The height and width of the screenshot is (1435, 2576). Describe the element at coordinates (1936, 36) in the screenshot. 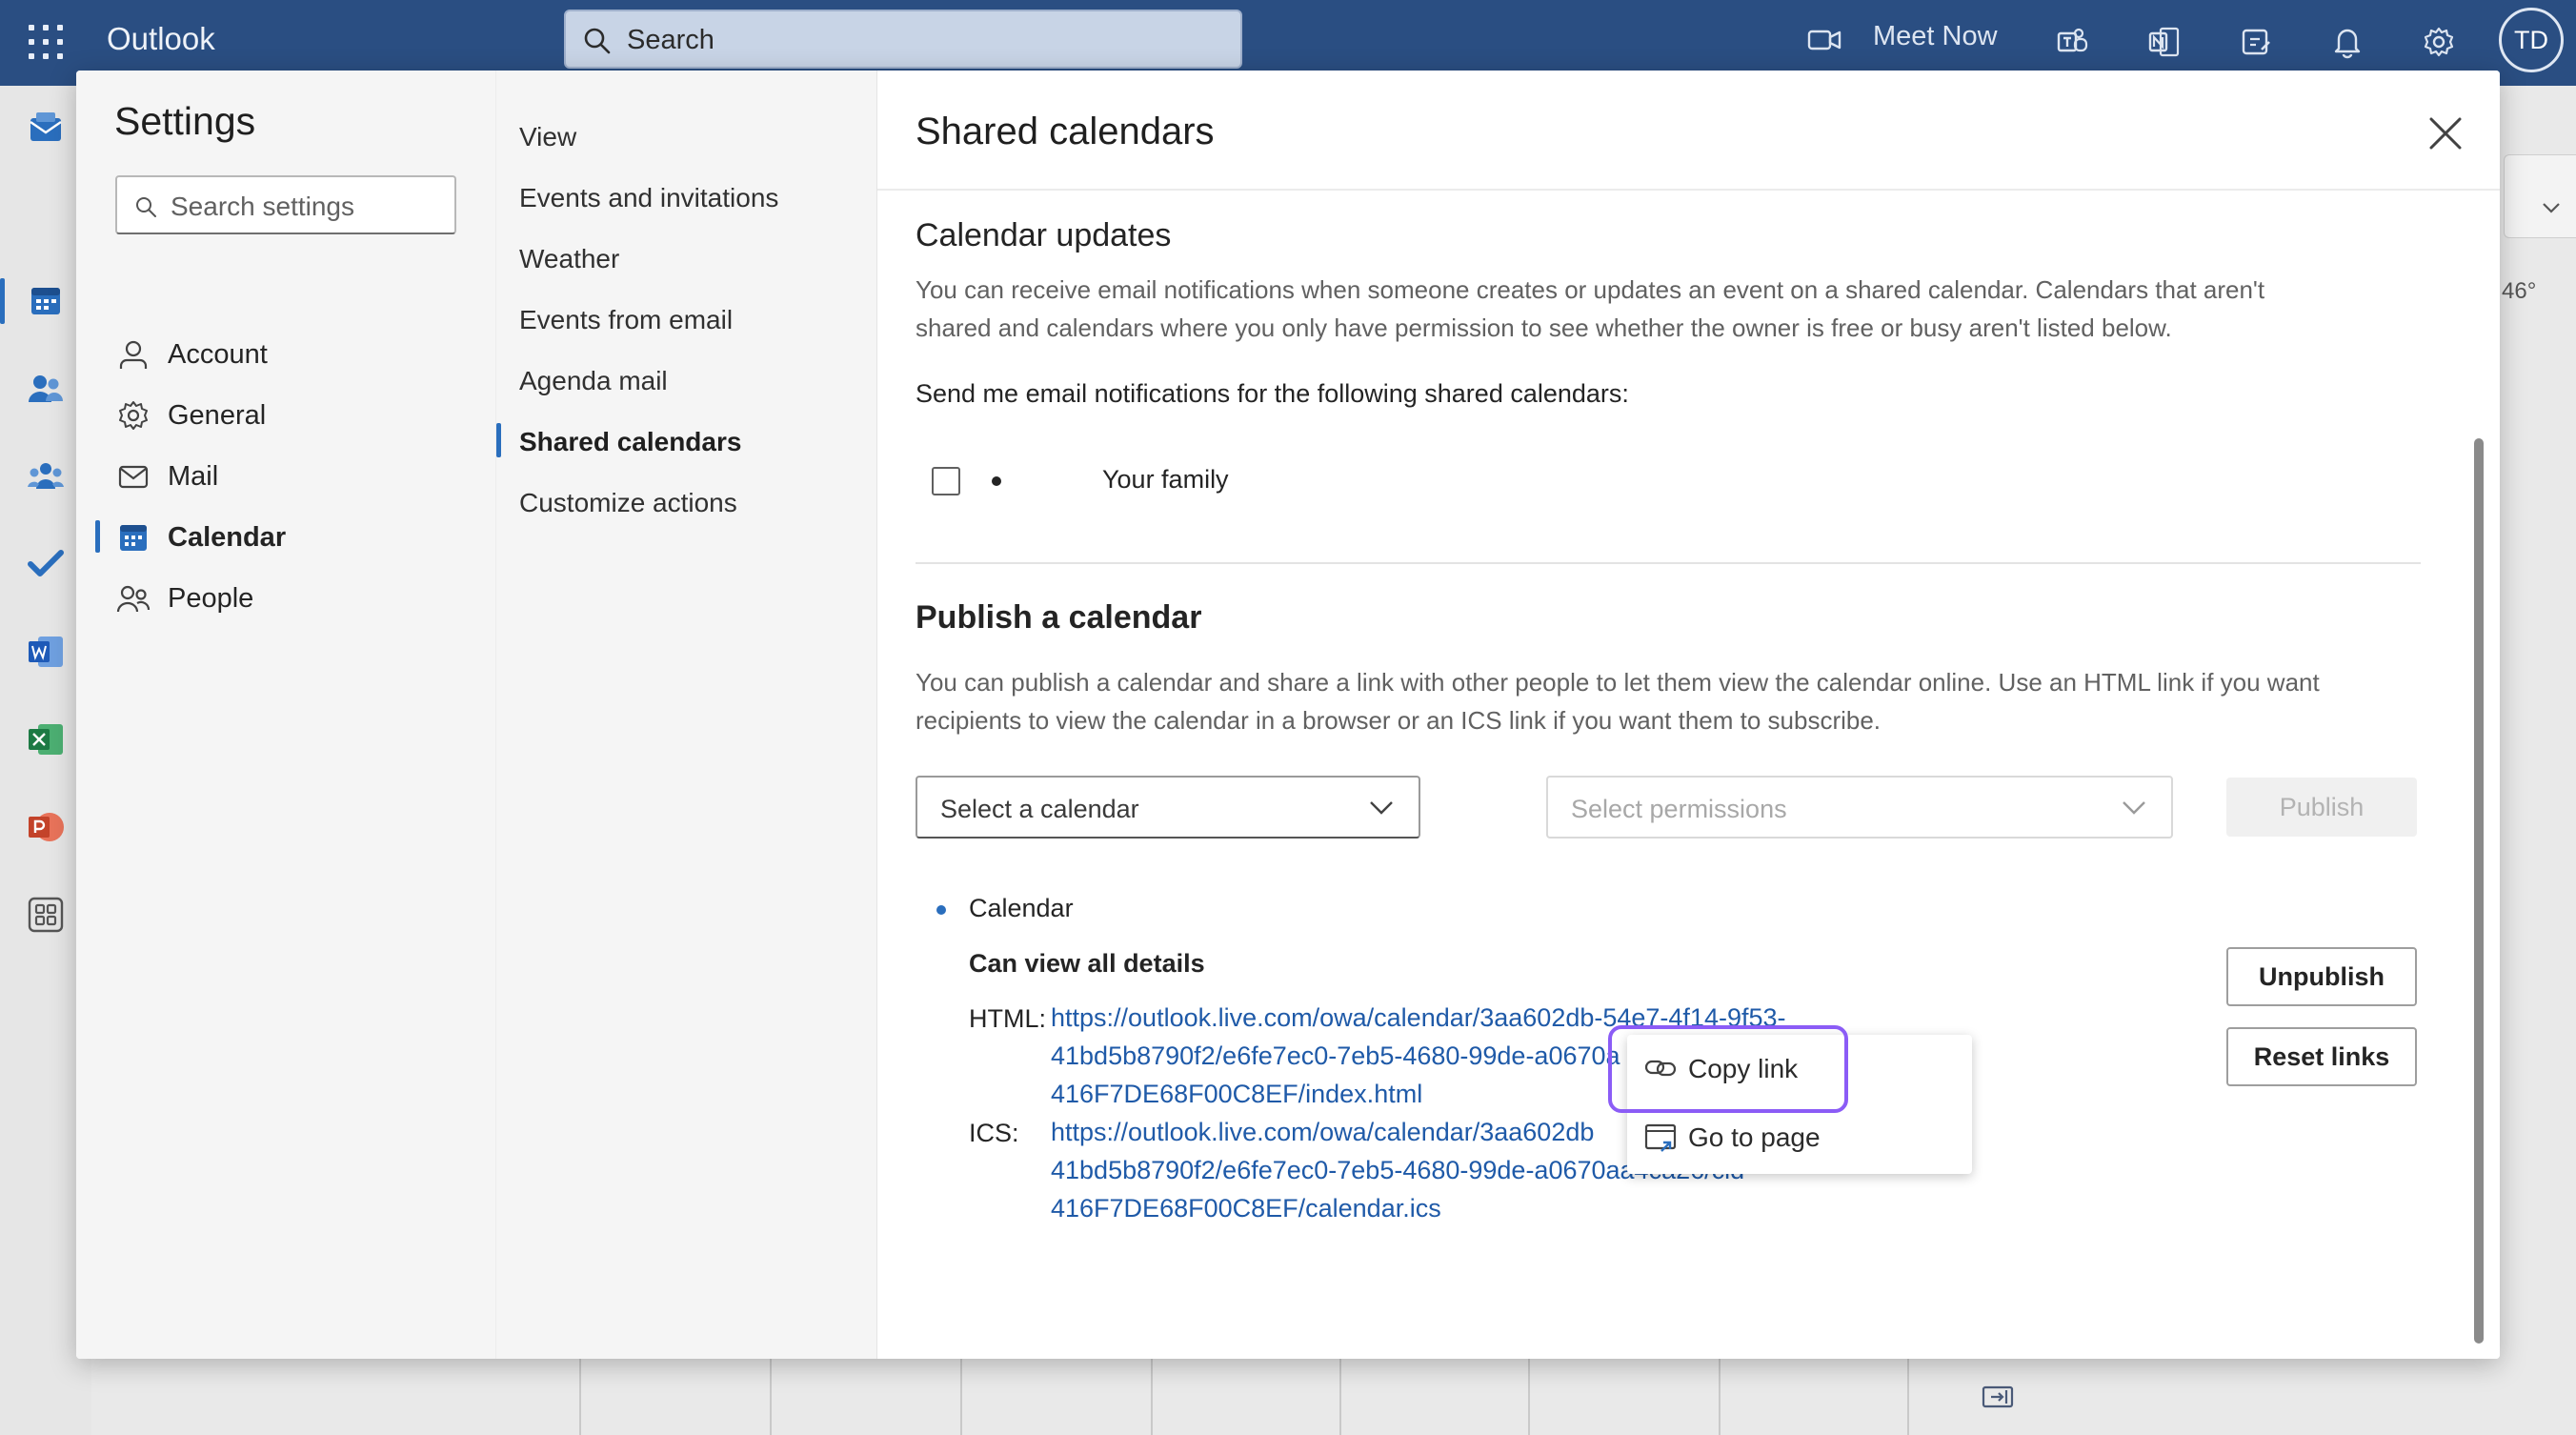

I see `meet-now-button: Meet Now` at that location.